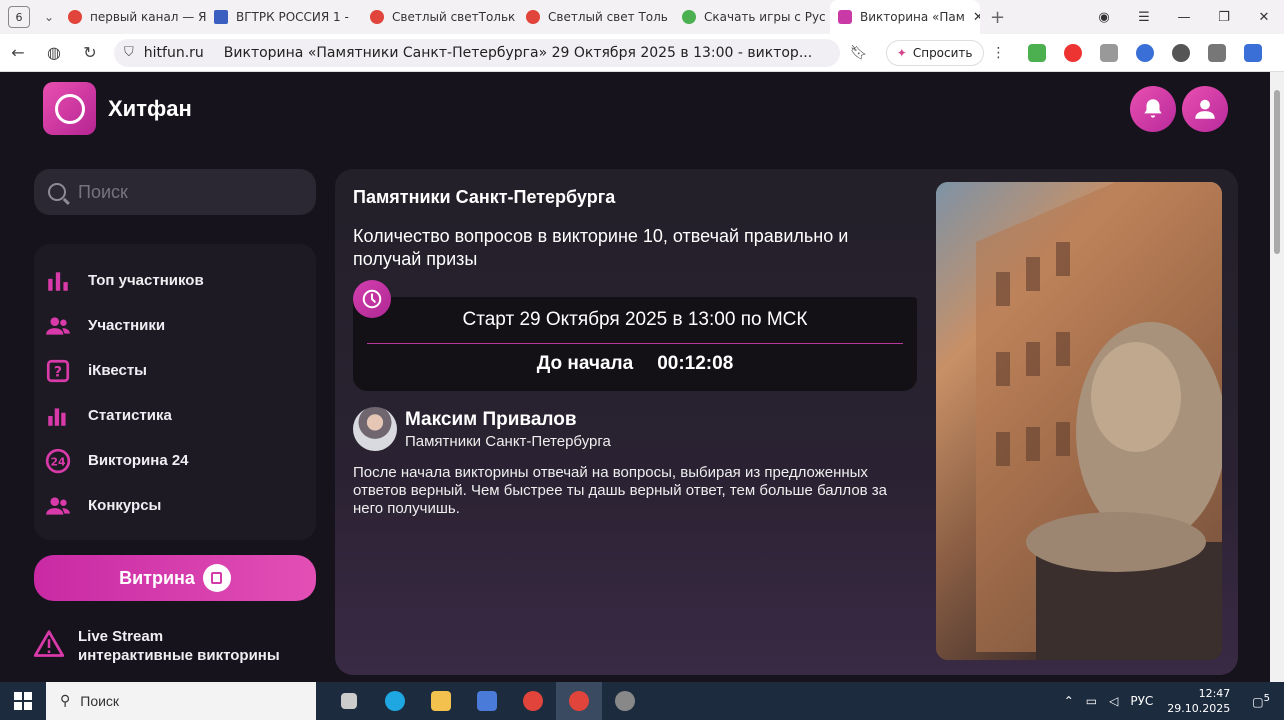 This screenshot has width=1284, height=720. What do you see at coordinates (1069, 701) in the screenshot?
I see `chevron-up-icon: ⌃` at bounding box center [1069, 701].